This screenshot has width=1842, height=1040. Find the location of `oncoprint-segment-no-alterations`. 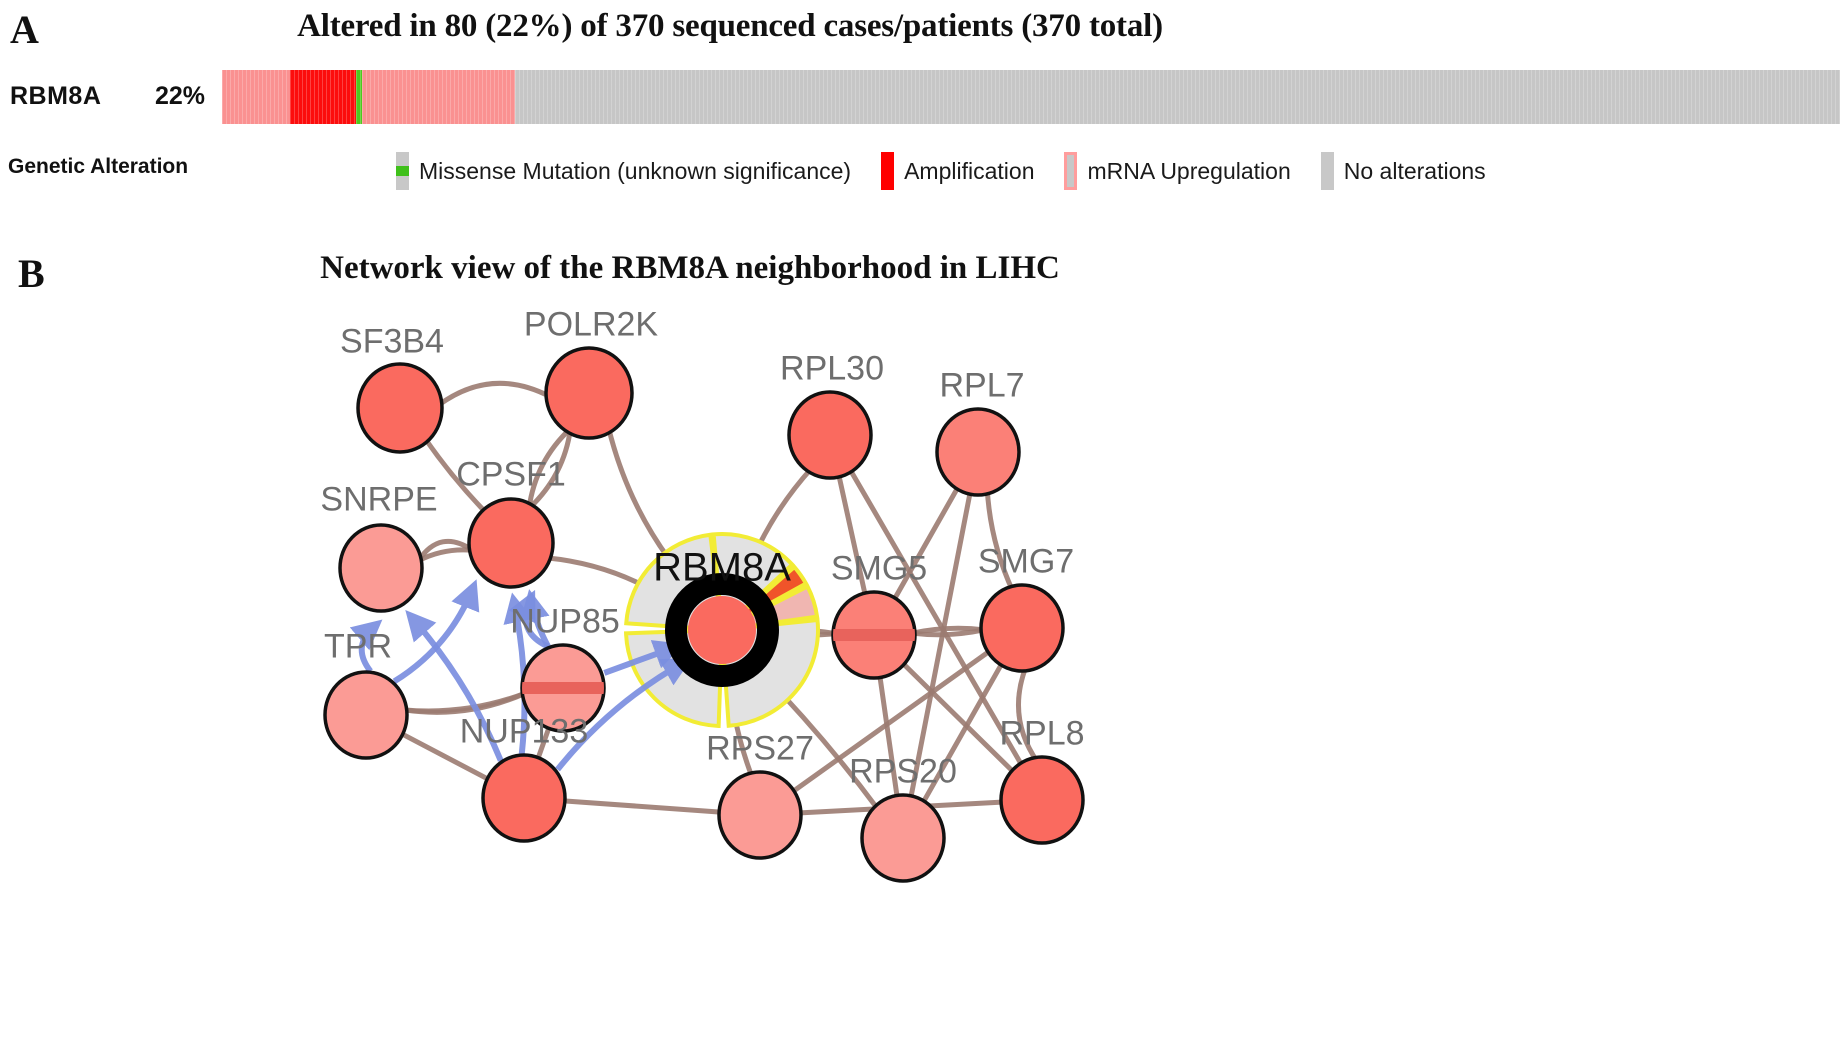

oncoprint-segment-no-alterations is located at coordinates (1177, 97).